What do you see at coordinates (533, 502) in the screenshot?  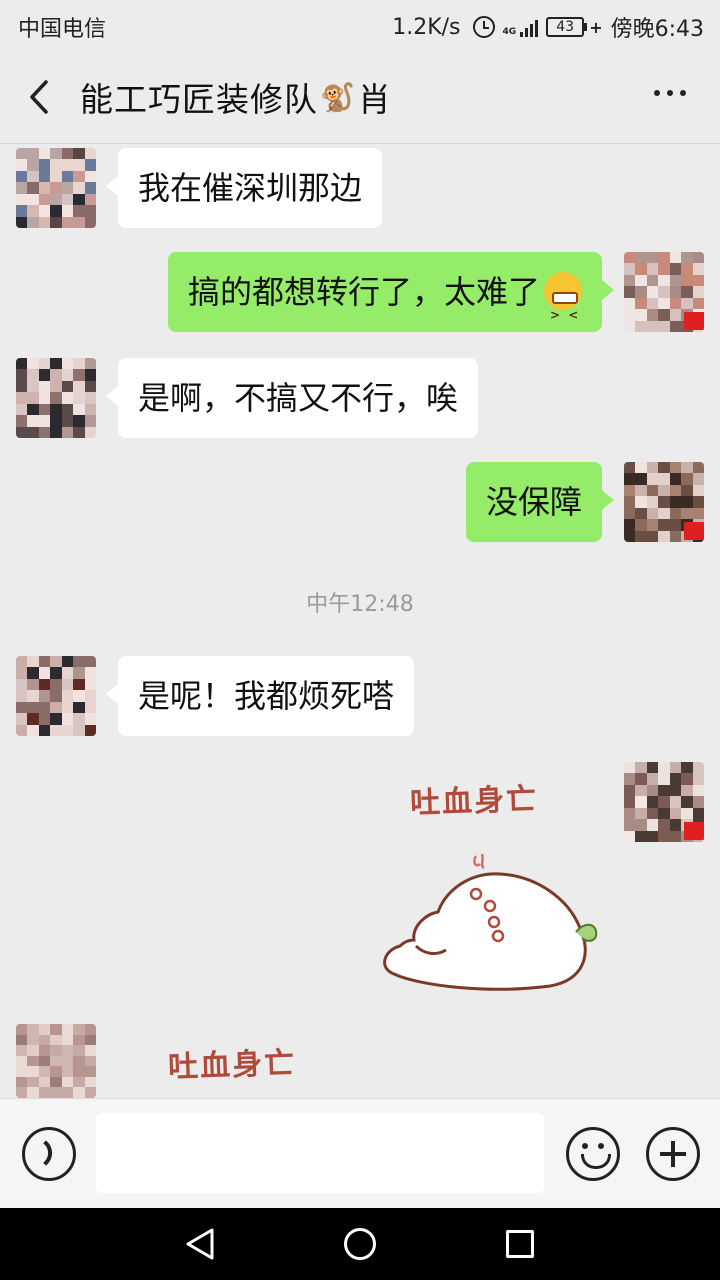 I see `message-text: 没保障` at bounding box center [533, 502].